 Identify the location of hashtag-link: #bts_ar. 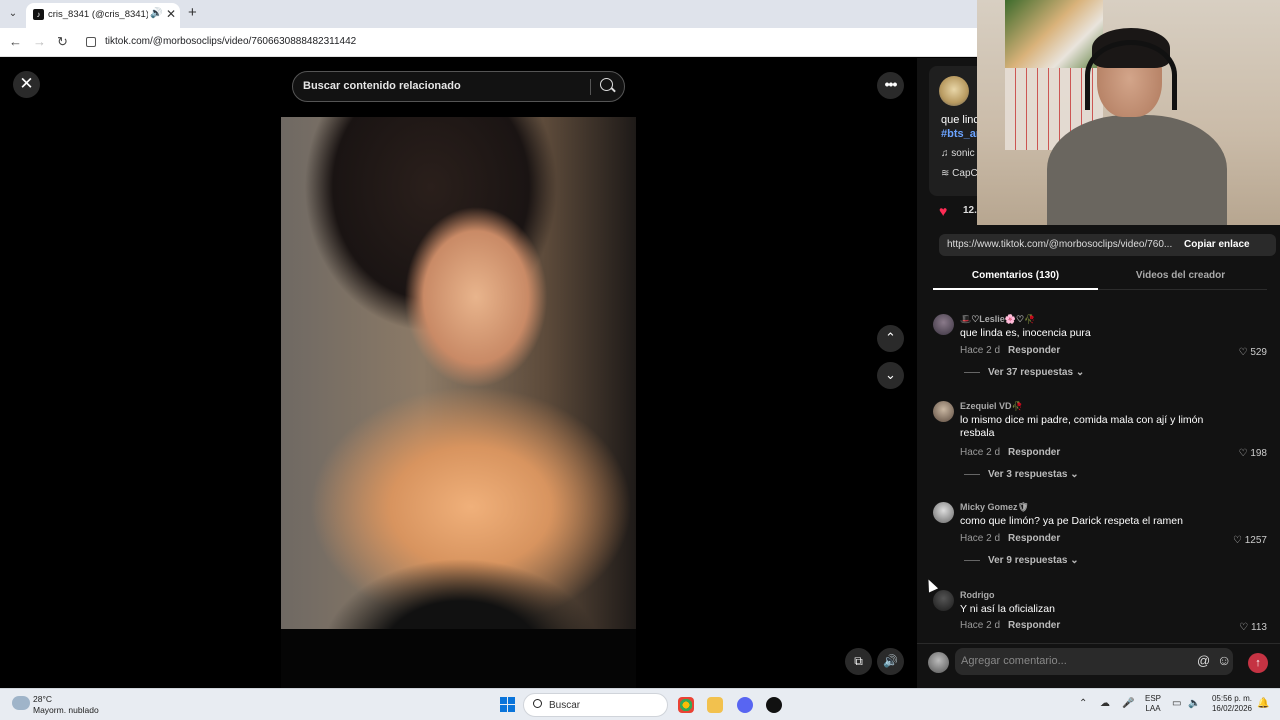
(960, 134).